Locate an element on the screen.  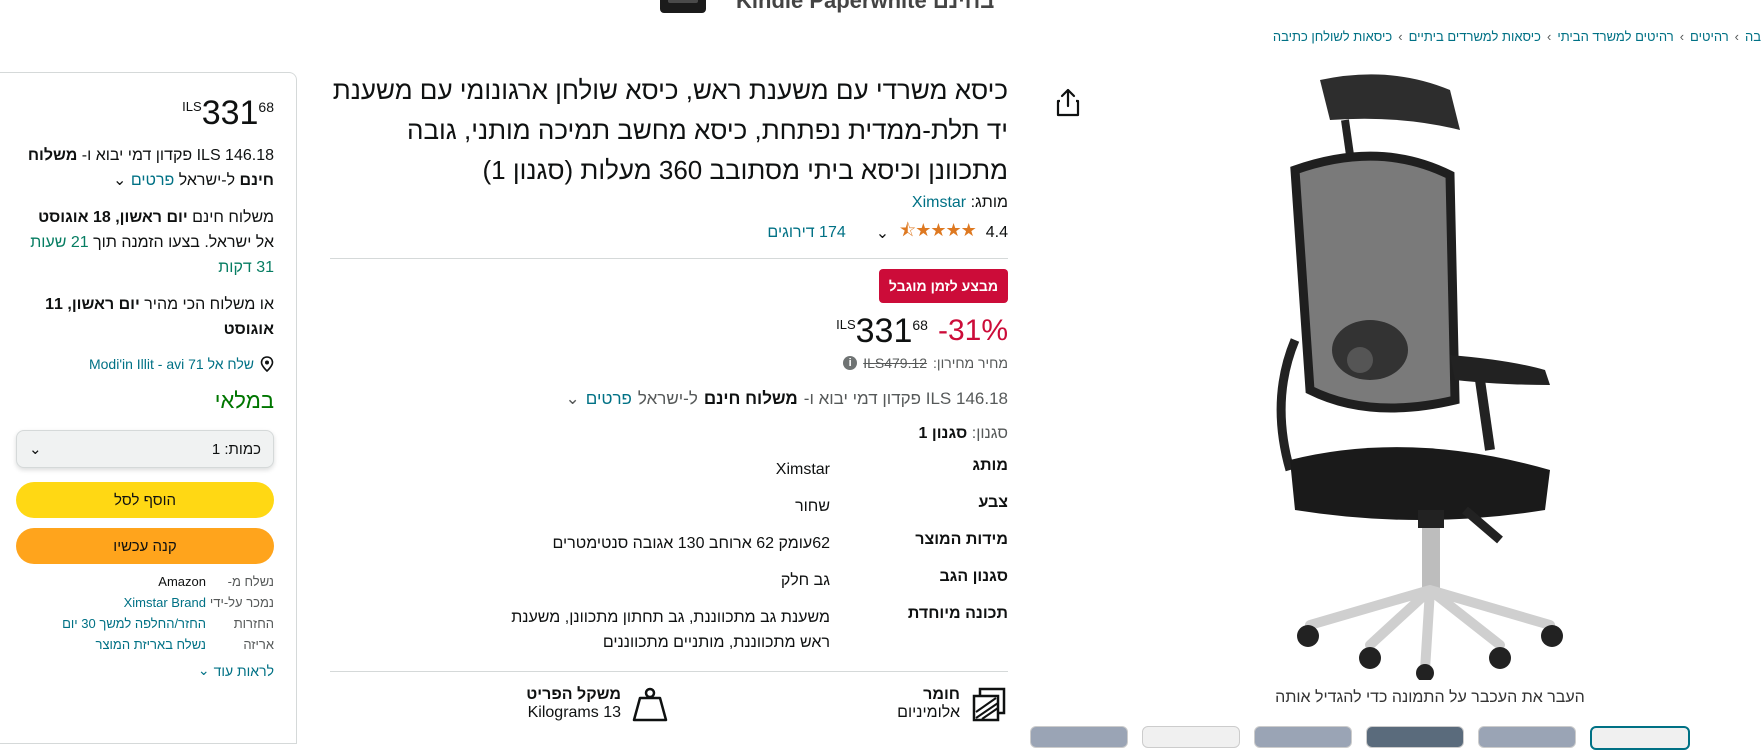
style-line: סגנון: סגנון 1 is located at coordinates (669, 434).